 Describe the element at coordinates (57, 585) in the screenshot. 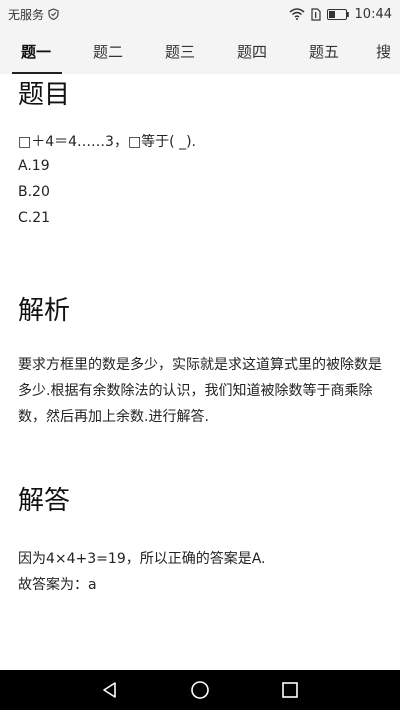

I see `answer-line-2: 故答案为：a` at that location.